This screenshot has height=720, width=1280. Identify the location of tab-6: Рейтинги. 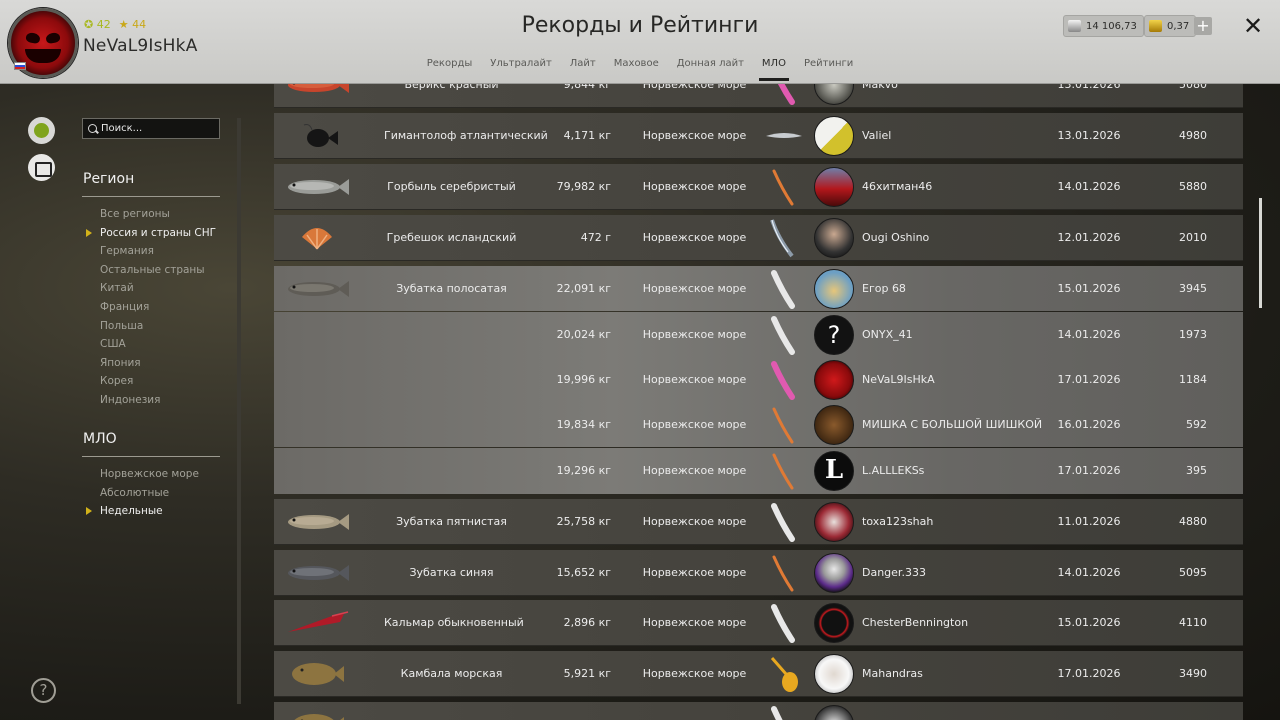
(828, 67).